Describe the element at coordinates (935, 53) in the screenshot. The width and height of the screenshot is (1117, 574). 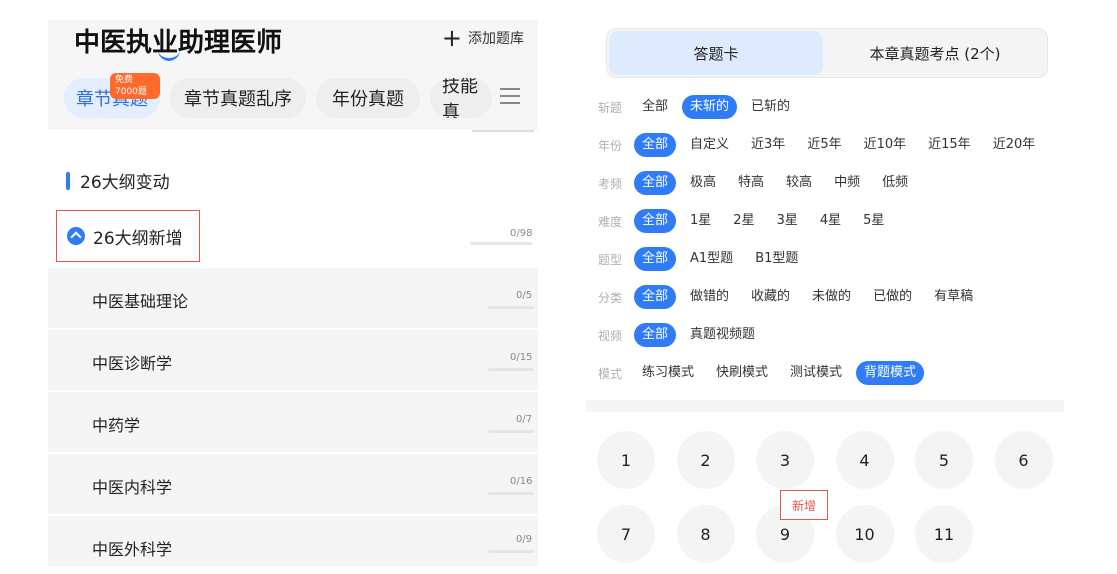
I see `tab-chapter-key-points: 本章真题考点 (2个)` at that location.